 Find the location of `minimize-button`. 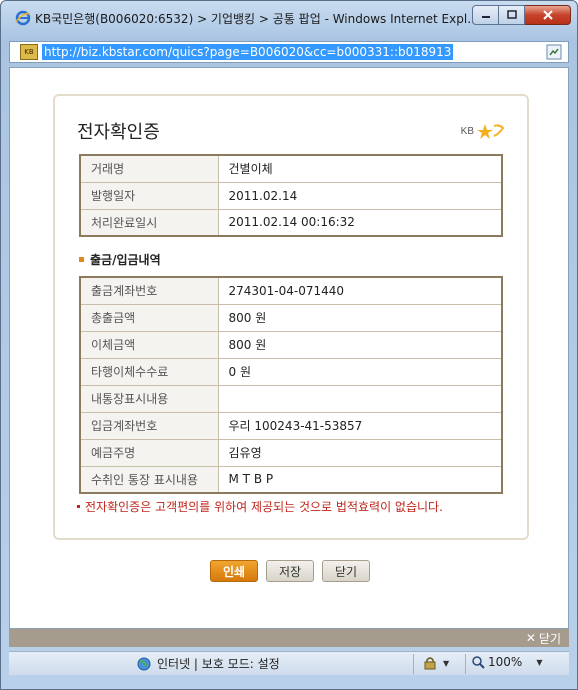

minimize-button is located at coordinates (485, 15).